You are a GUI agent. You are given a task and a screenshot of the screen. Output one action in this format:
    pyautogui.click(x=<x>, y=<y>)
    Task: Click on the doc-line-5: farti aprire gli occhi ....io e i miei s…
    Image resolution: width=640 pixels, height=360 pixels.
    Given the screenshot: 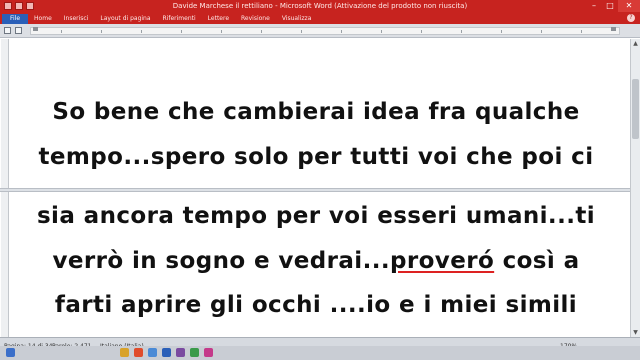 What is the action you would take?
    pyautogui.click(x=316, y=305)
    